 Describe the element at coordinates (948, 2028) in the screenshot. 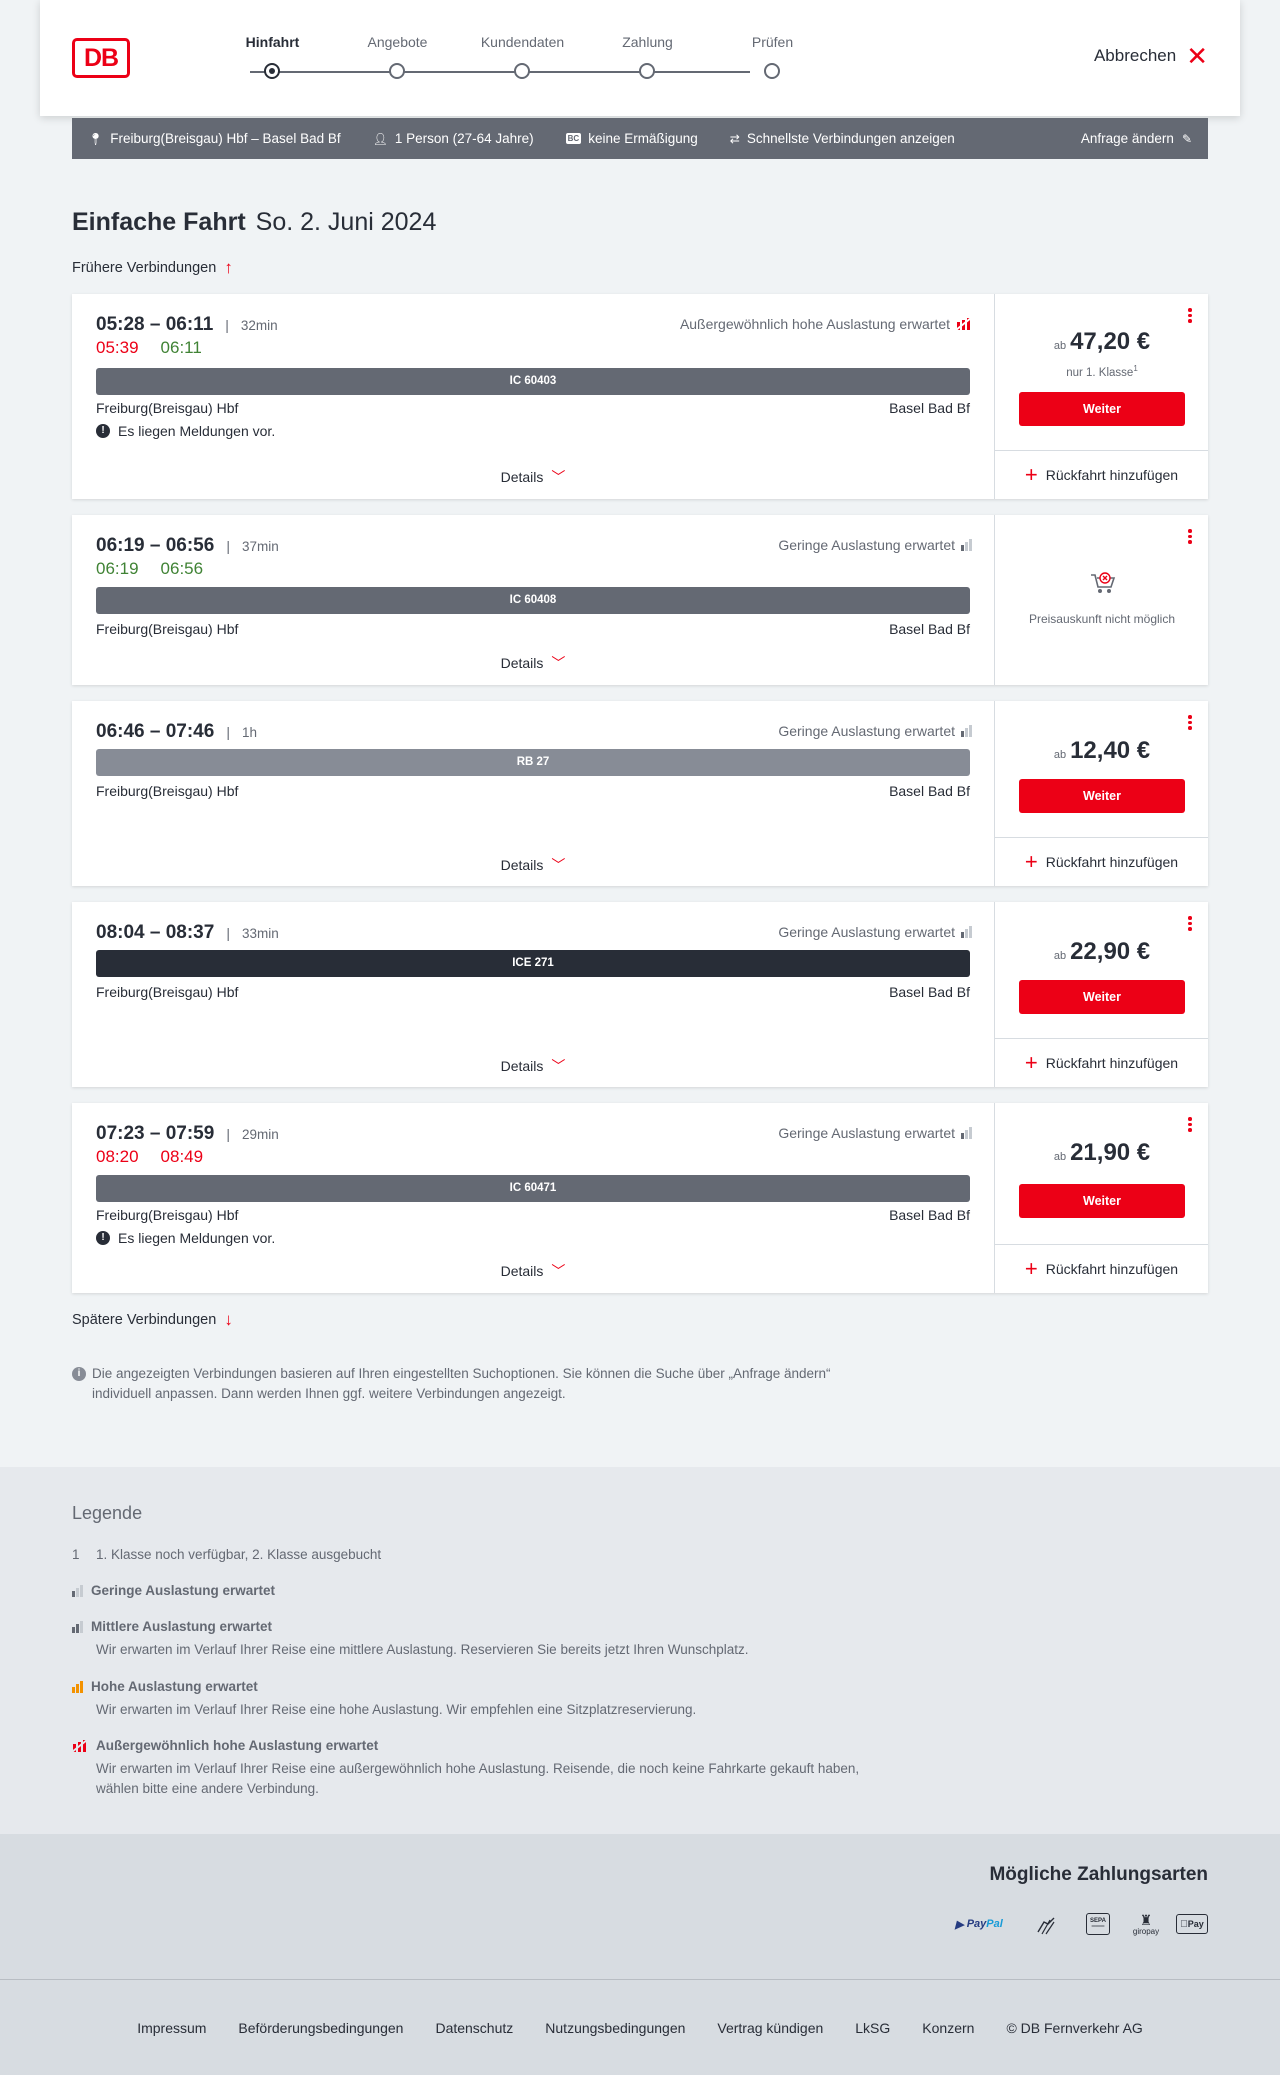

I see `footer-link-konzern: Konzern` at that location.